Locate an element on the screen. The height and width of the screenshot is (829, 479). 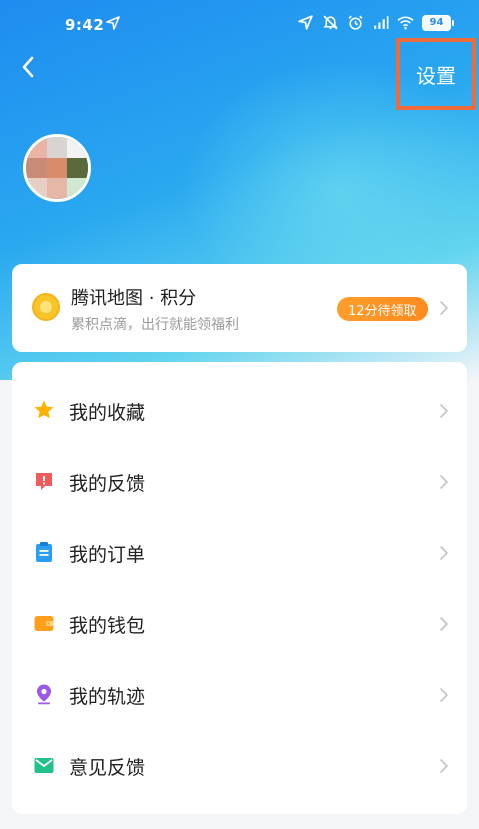
battery-indicator: 94 is located at coordinates (438, 22).